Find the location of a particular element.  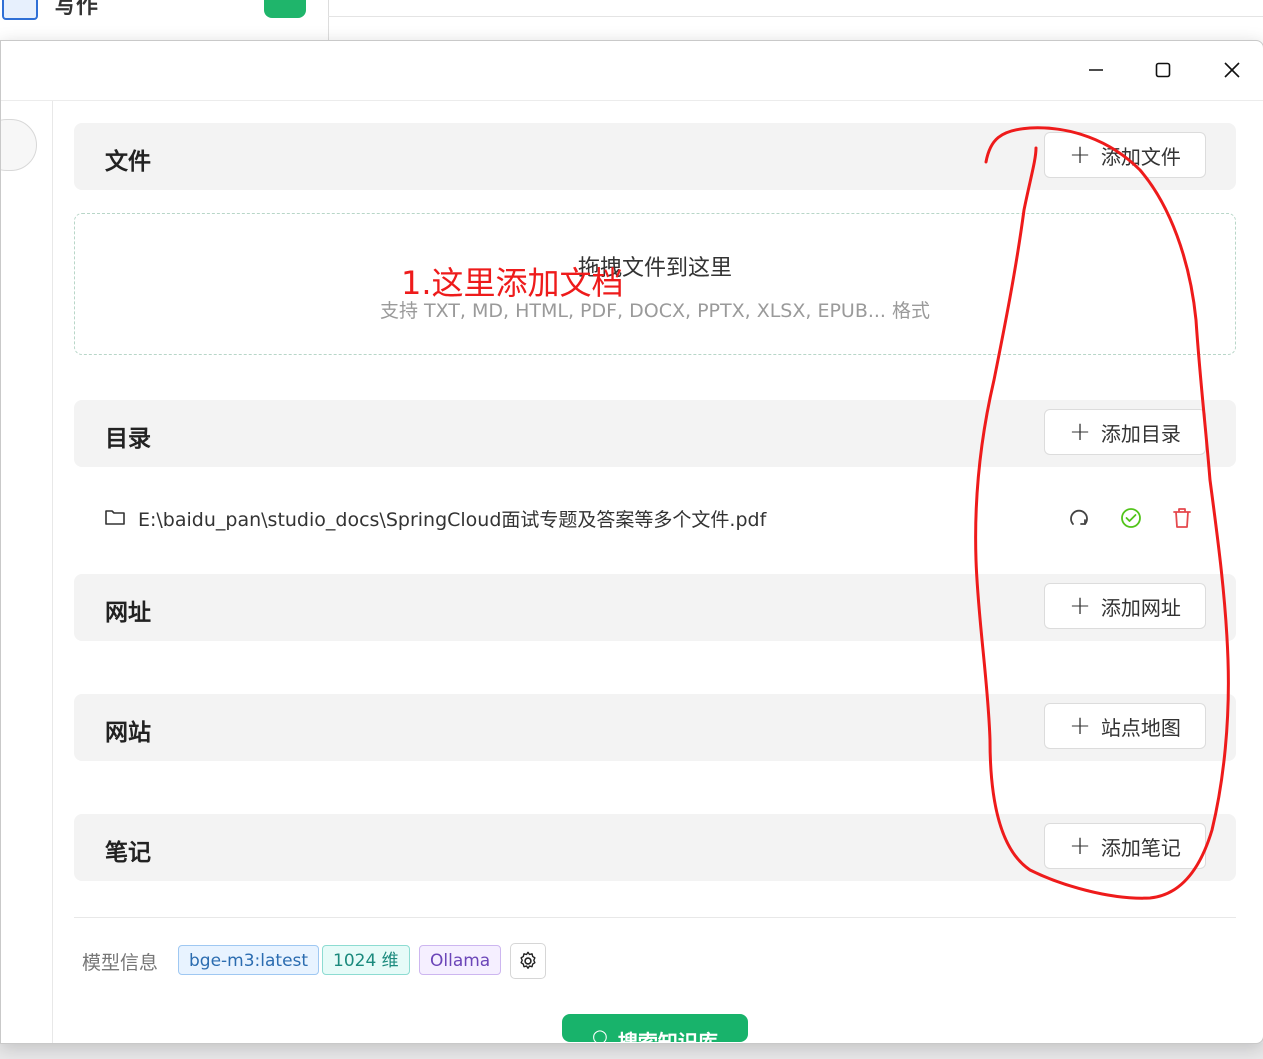

add-sitemap-button: + 站点地图 is located at coordinates (1125, 726).